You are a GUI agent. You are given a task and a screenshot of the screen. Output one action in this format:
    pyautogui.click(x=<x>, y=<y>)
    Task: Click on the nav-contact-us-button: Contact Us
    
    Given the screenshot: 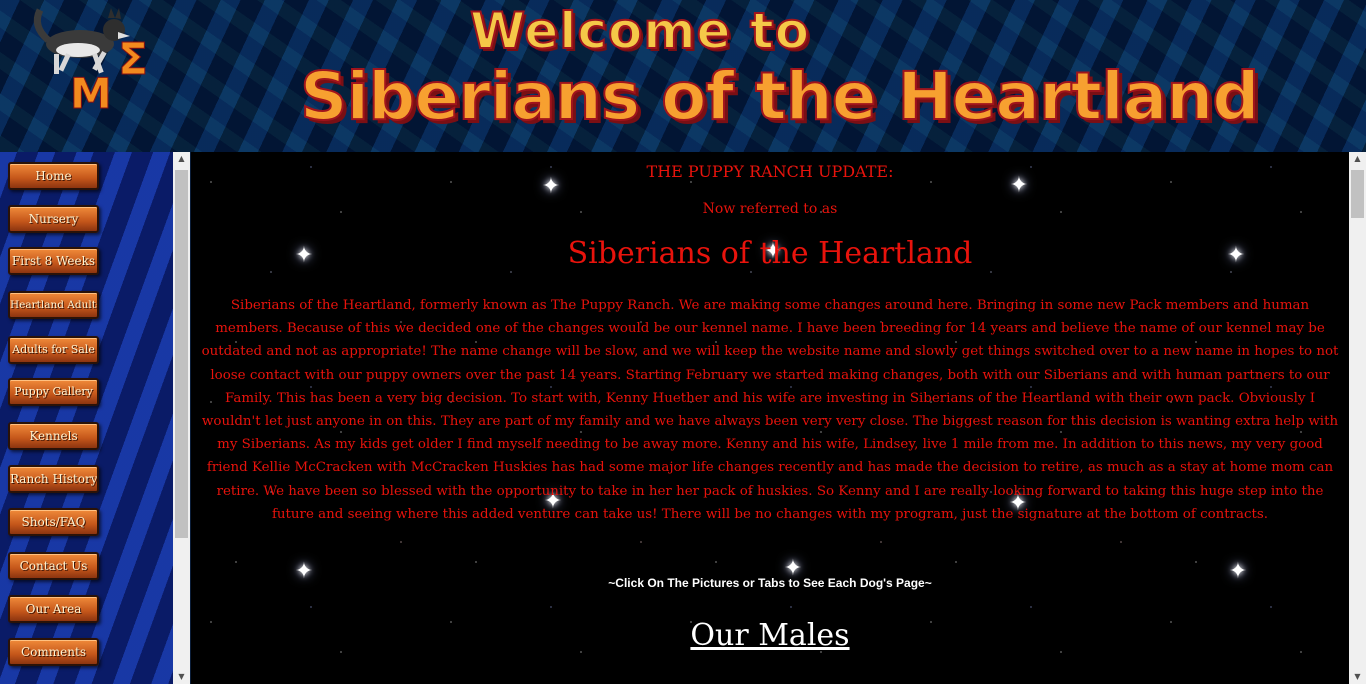 What is the action you would take?
    pyautogui.click(x=53, y=566)
    